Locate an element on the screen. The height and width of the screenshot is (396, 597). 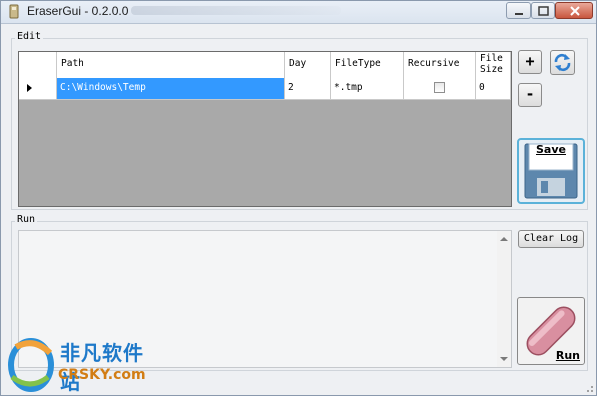
grid-header: Path Day FileType Recursive File Size is located at coordinates (265, 65).